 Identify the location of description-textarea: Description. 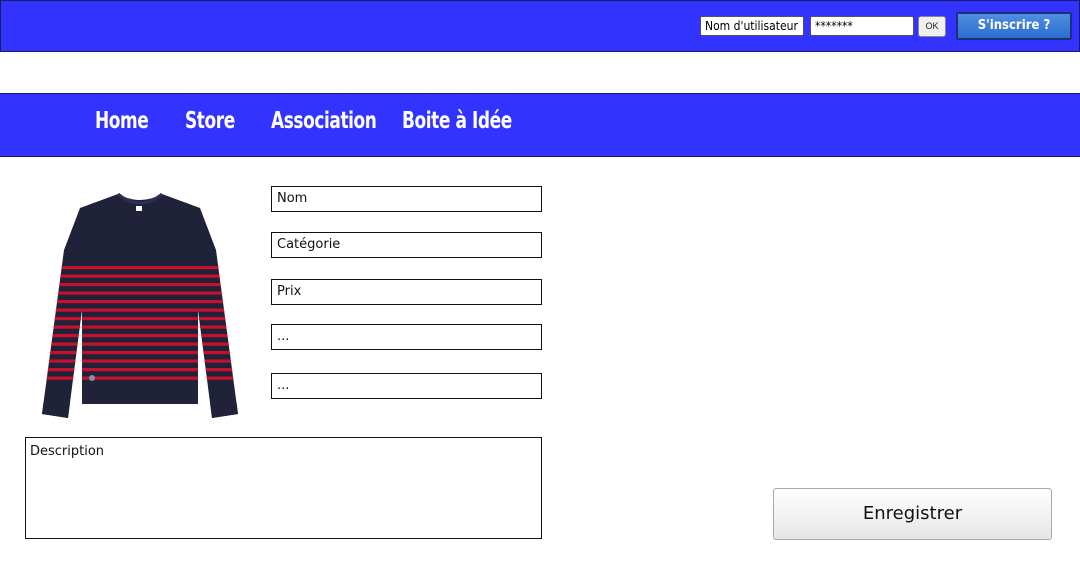
(283, 488).